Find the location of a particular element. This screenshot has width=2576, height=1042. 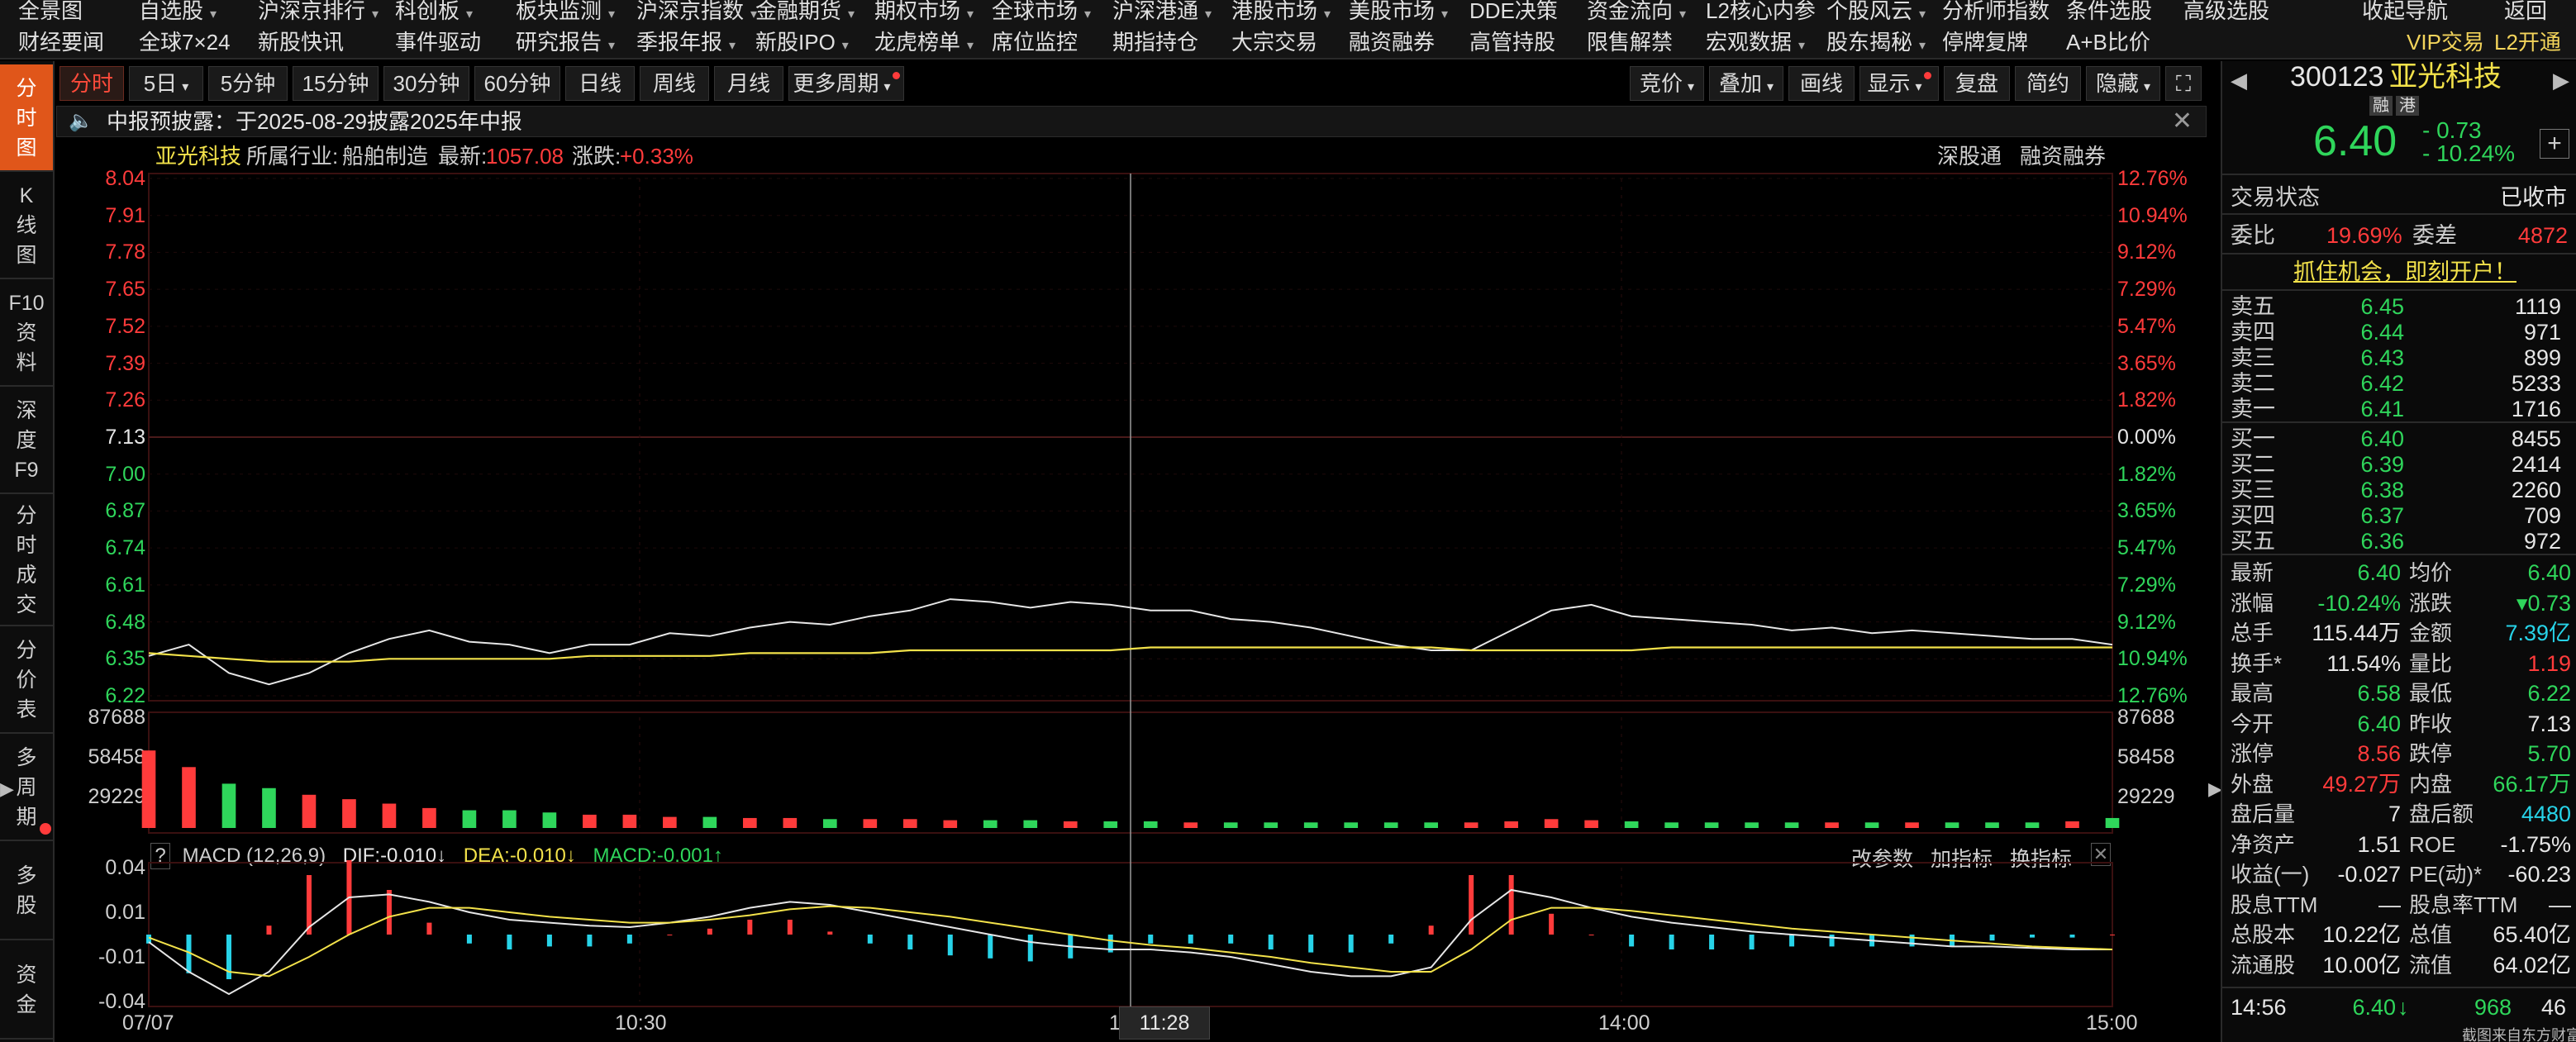

tick-volume: 968 is located at coordinates (2493, 1007).